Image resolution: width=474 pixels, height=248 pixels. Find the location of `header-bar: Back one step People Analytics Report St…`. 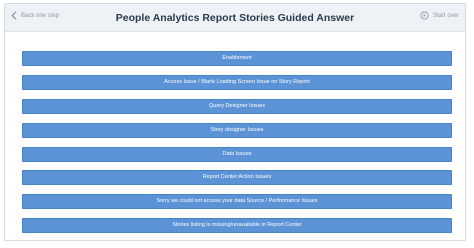

header-bar: Back one step People Analytics Report St… is located at coordinates (235, 18).